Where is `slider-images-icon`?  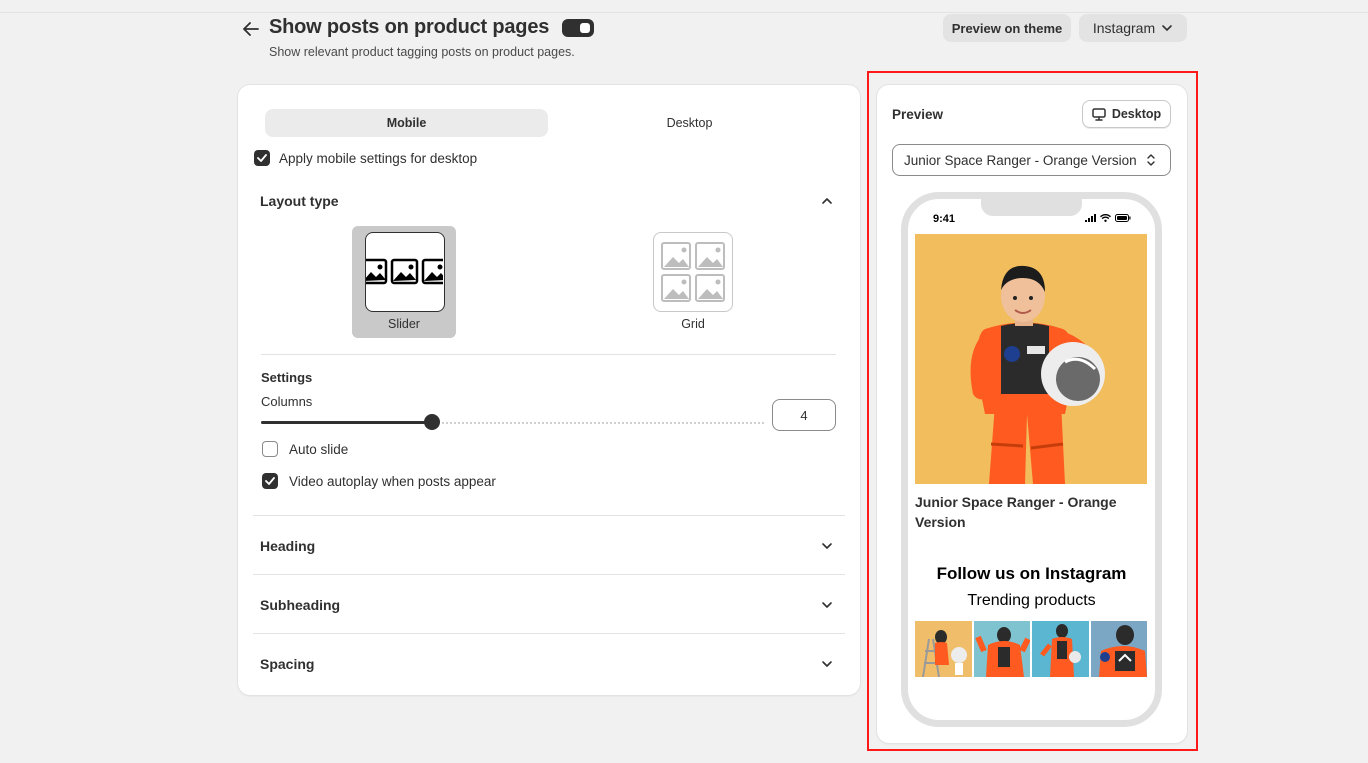 slider-images-icon is located at coordinates (404, 271).